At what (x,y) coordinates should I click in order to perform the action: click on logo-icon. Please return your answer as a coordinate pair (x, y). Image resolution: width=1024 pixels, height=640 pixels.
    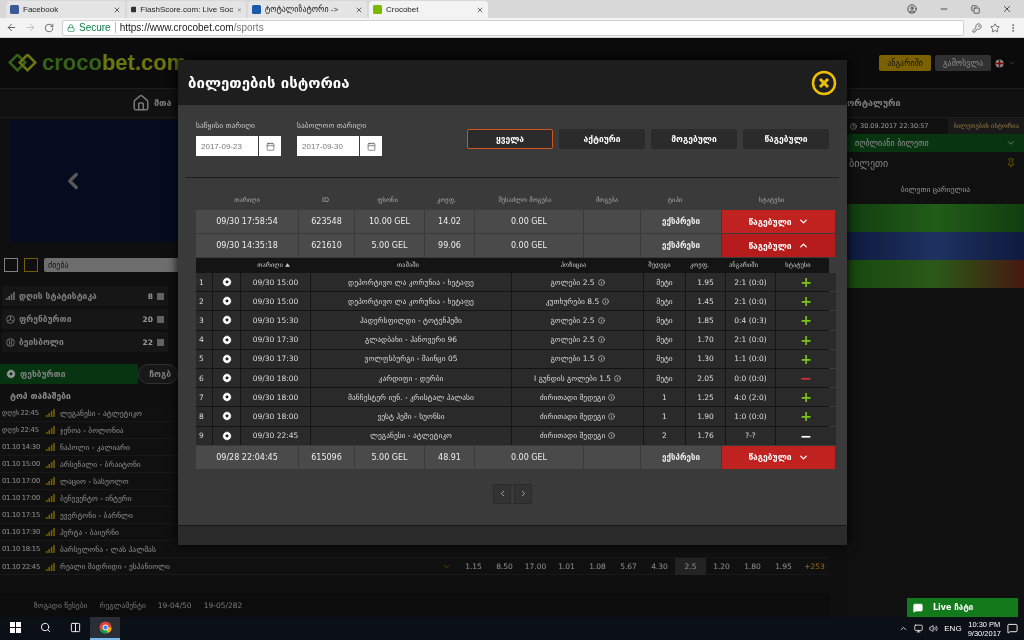
    Looking at the image, I should click on (23, 63).